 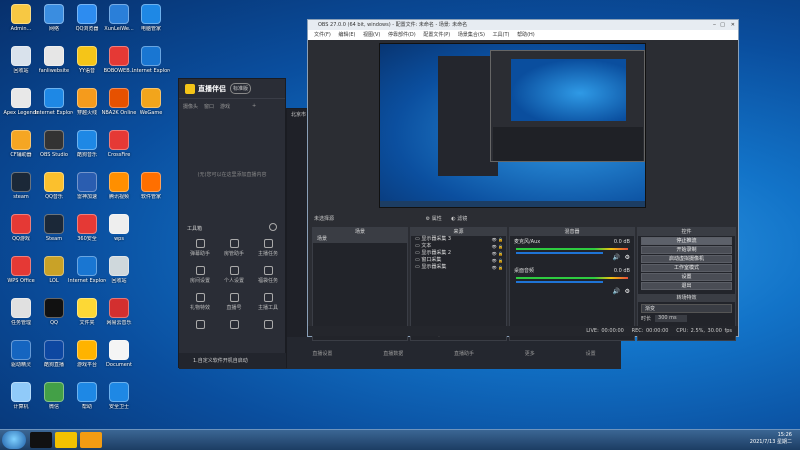 I want to click on desktop-mute-icon: 🔊, so click(x=616, y=291).